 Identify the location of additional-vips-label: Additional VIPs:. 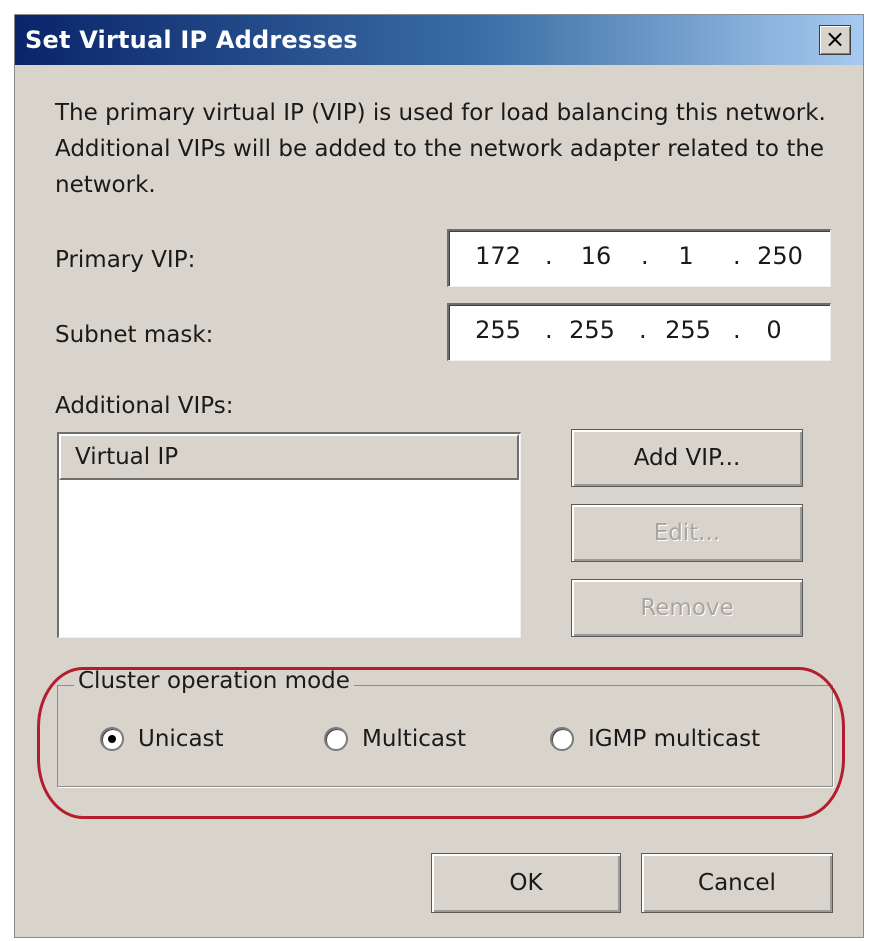
(144, 406).